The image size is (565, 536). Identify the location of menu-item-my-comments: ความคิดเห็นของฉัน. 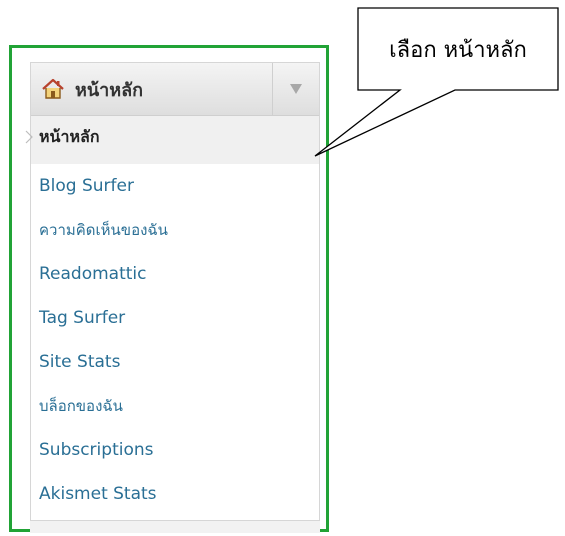
(175, 230).